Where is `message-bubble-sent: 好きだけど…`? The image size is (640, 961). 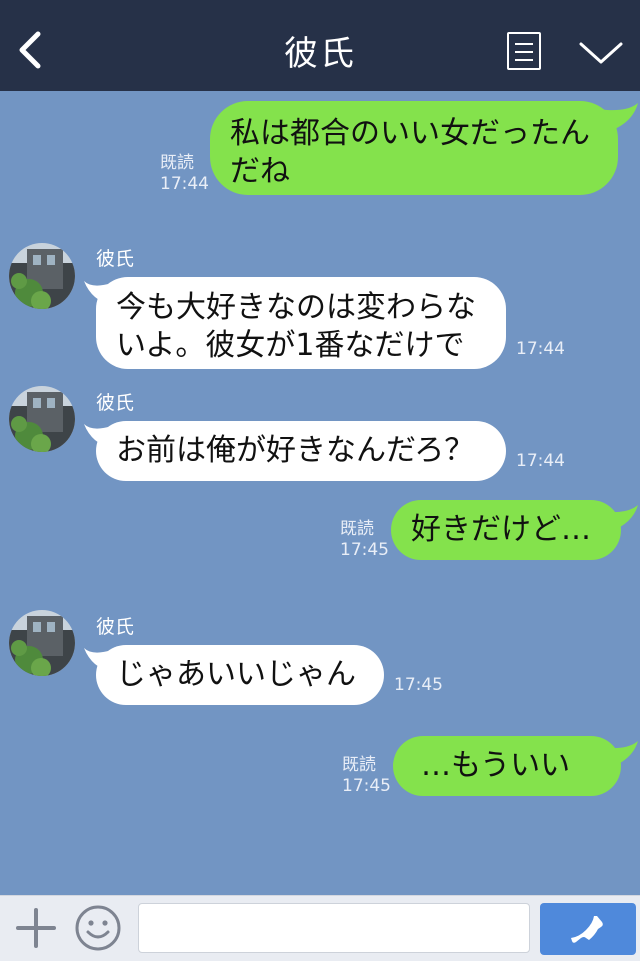
message-bubble-sent: 好きだけど… is located at coordinates (506, 530).